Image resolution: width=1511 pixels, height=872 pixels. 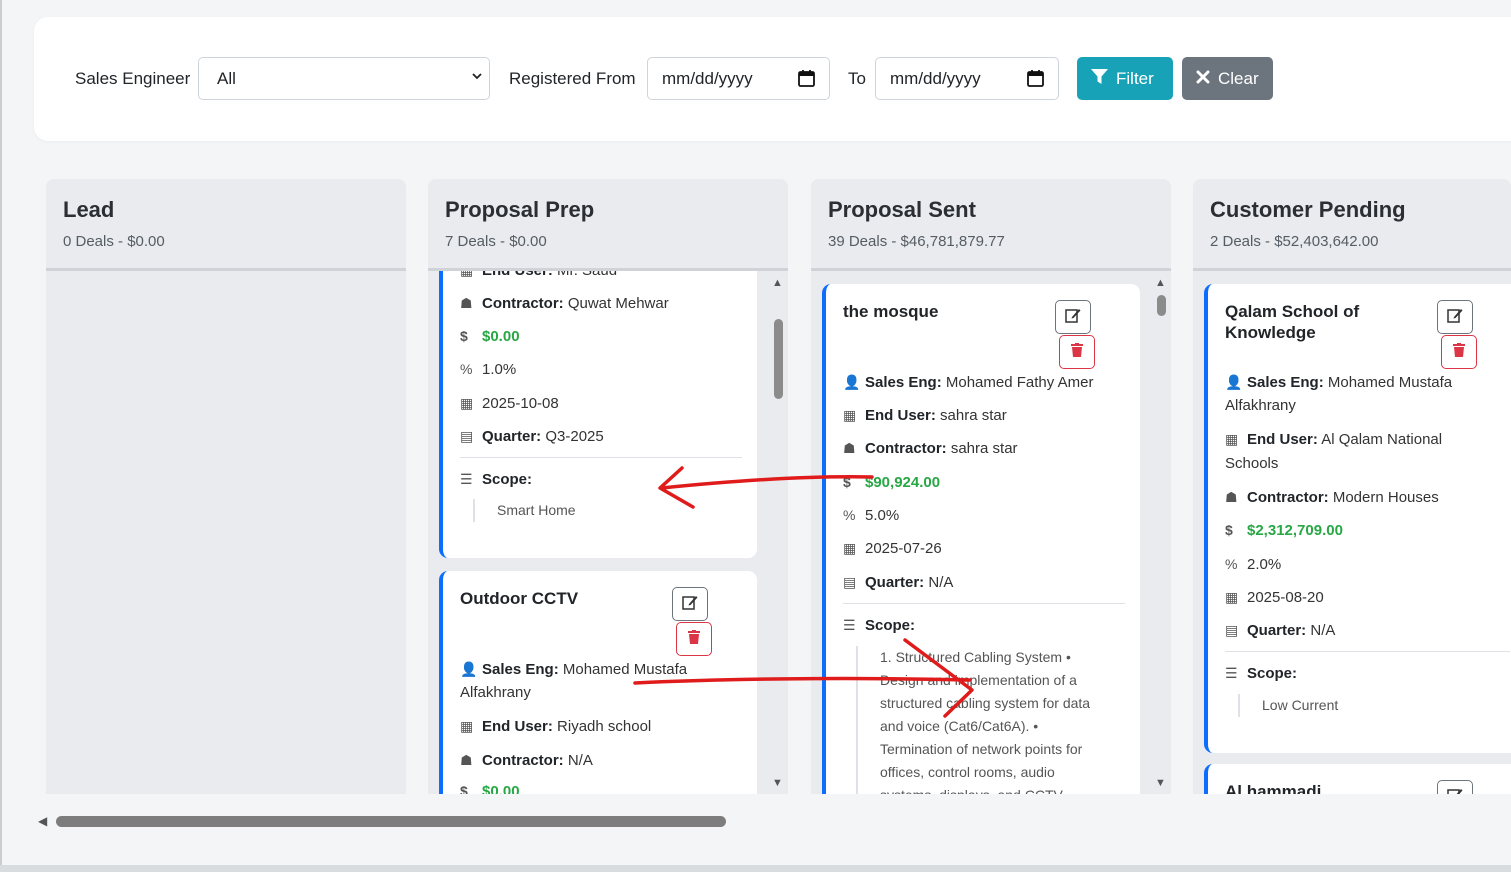 I want to click on registered-to-date-input: mm/dd/yyyy, so click(x=967, y=78).